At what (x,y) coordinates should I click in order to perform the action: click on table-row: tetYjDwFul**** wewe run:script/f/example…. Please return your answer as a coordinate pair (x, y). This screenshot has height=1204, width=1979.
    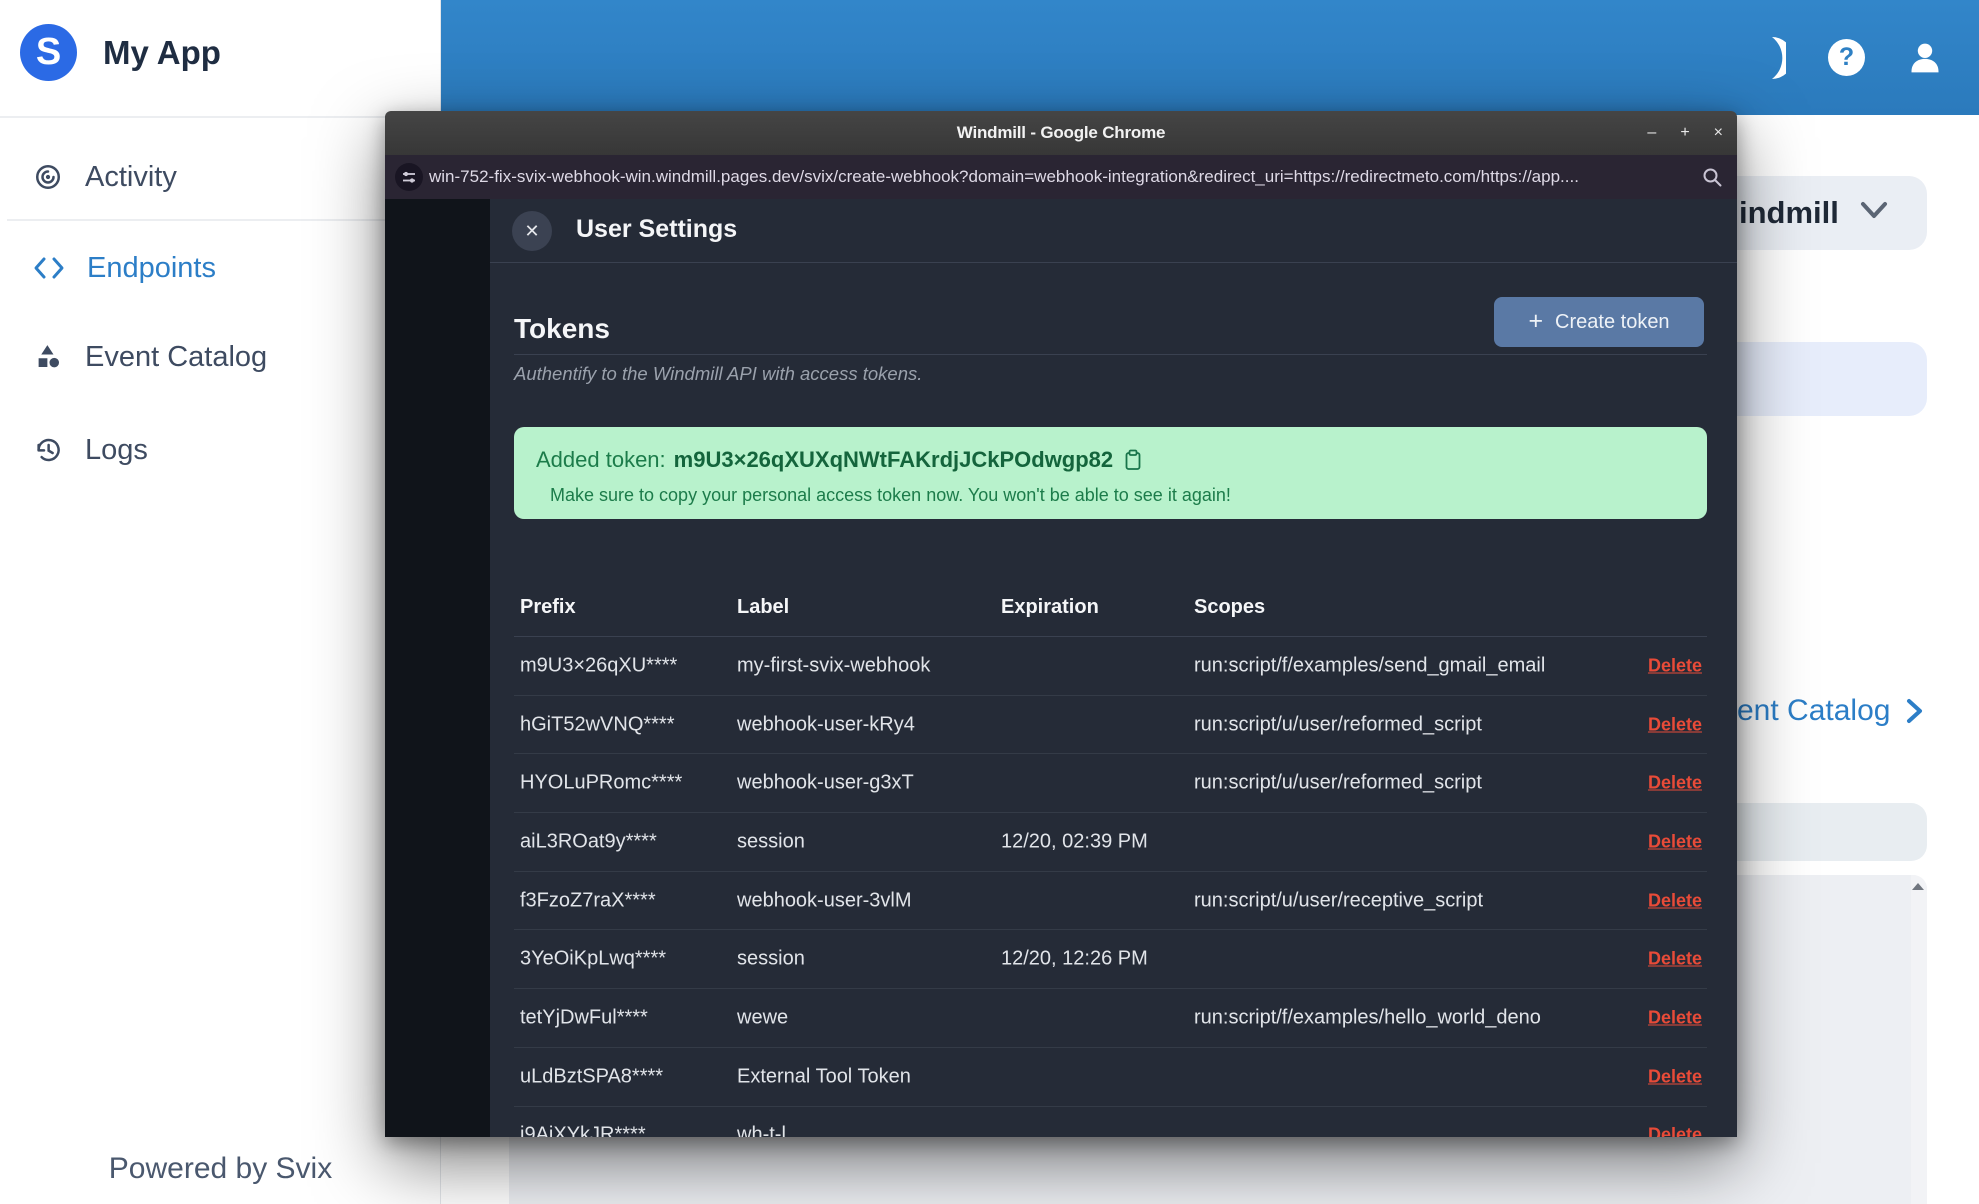
    Looking at the image, I should click on (1110, 1018).